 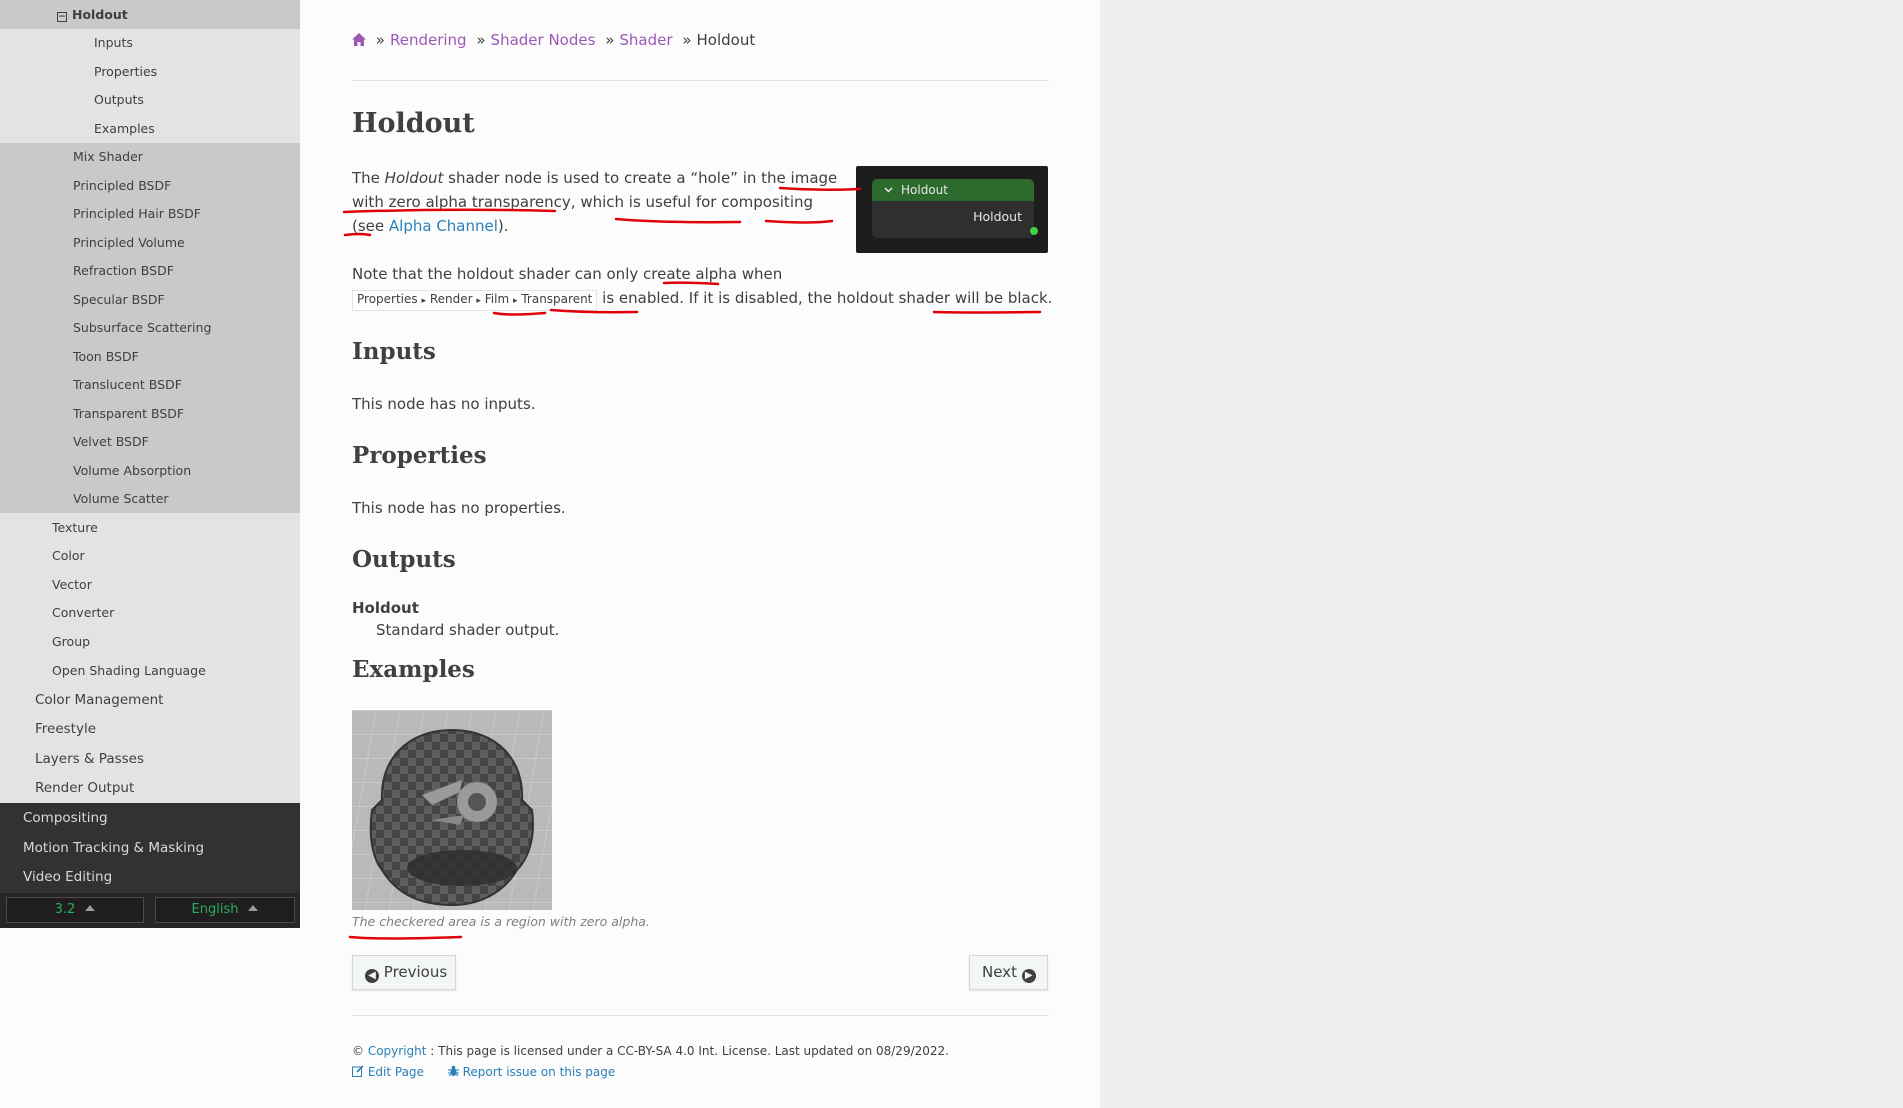 I want to click on sidebar-item-texture: Texture, so click(x=150, y=527).